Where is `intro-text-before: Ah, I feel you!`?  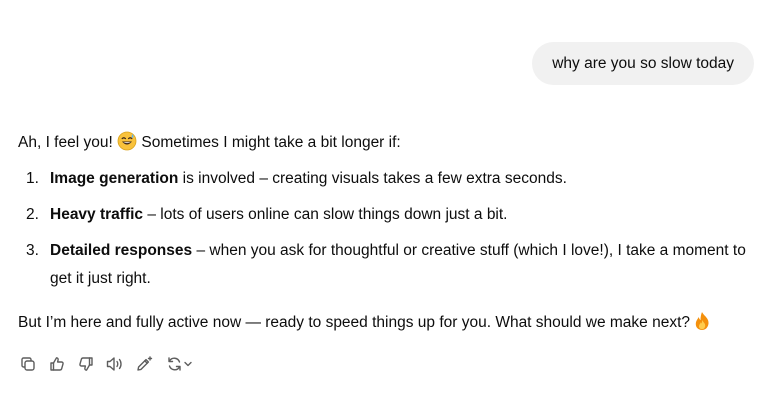
intro-text-before: Ah, I feel you! is located at coordinates (68, 142).